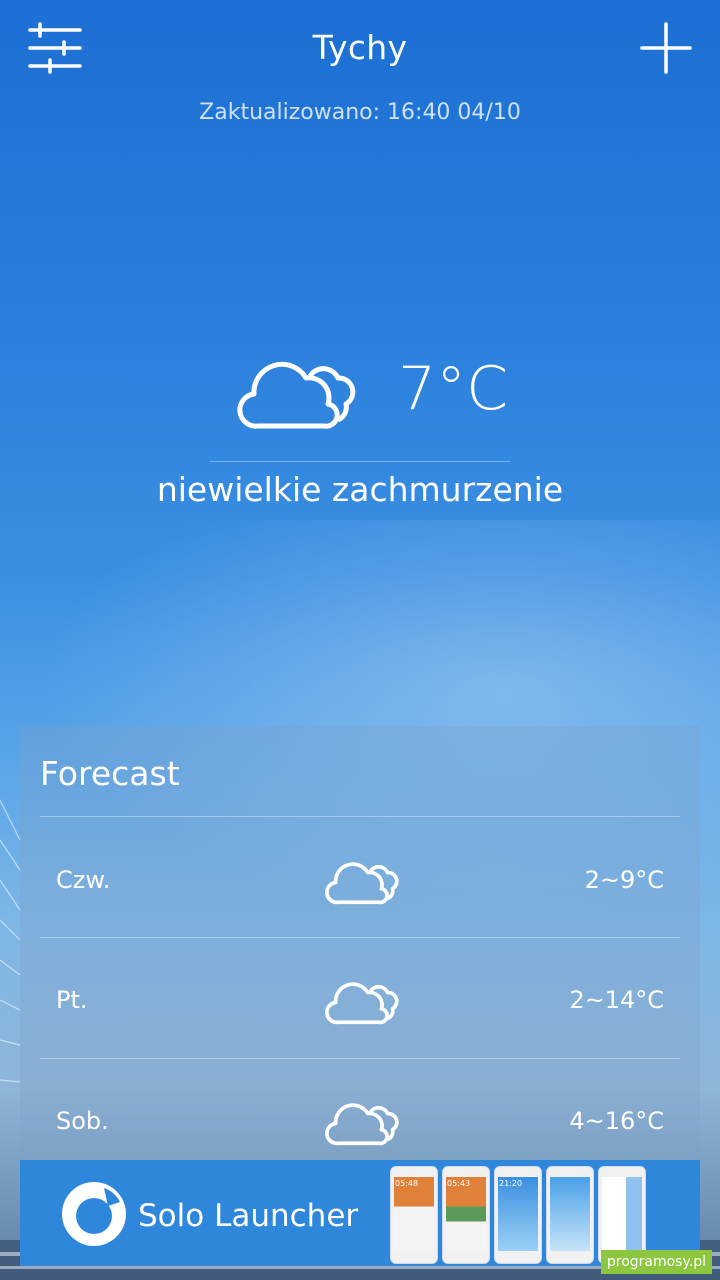 The image size is (720, 1280). Describe the element at coordinates (453, 389) in the screenshot. I see `current-temperature: 7°C` at that location.